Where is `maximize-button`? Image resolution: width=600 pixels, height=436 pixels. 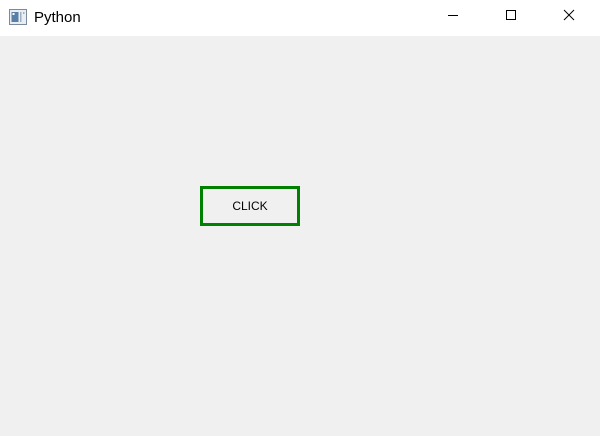 maximize-button is located at coordinates (511, 17).